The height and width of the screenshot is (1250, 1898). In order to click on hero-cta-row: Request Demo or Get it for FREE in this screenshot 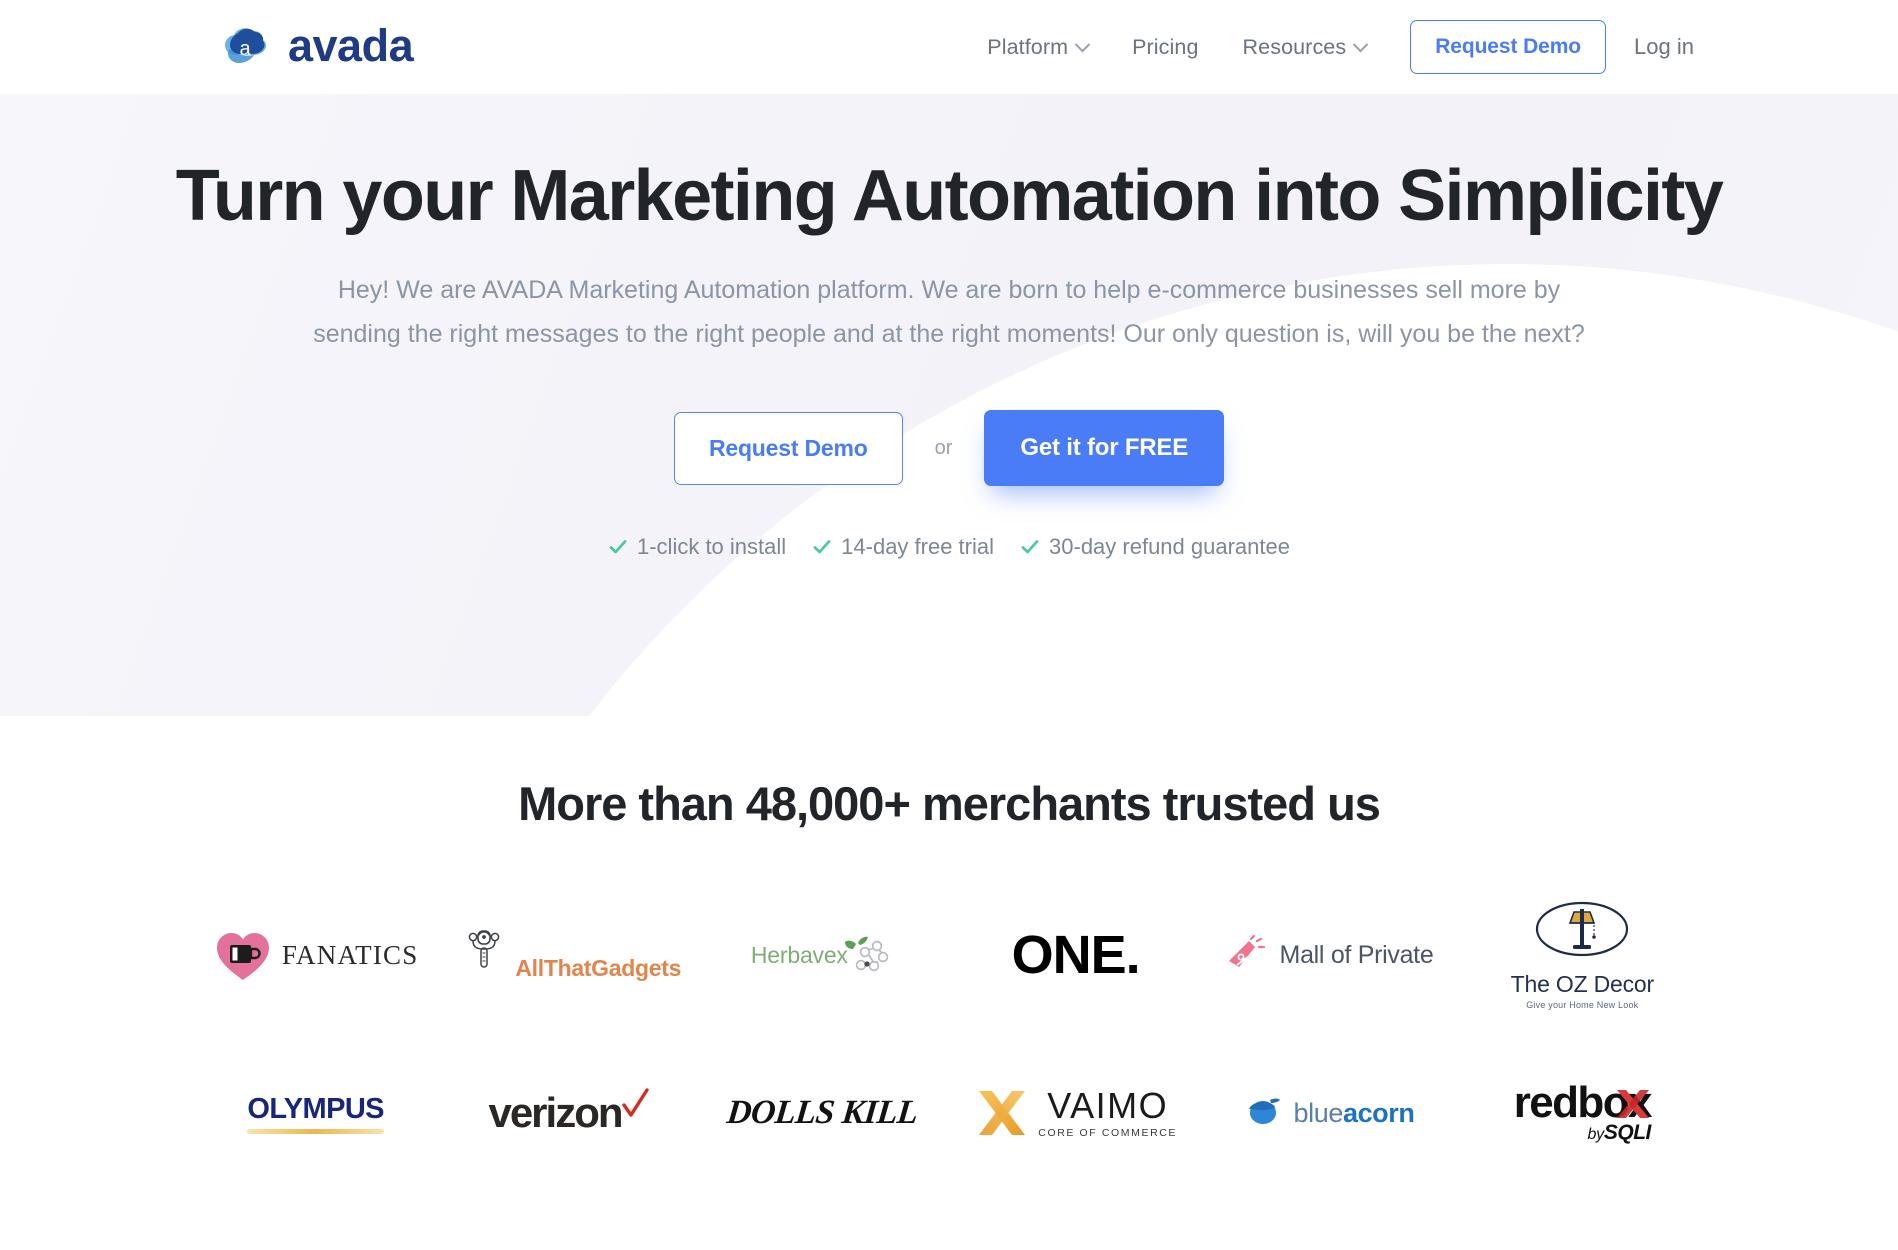, I will do `click(949, 448)`.